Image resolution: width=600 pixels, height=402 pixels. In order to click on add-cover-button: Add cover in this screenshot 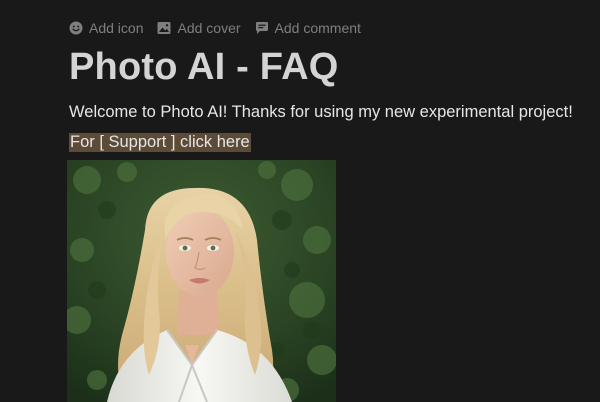, I will do `click(199, 28)`.